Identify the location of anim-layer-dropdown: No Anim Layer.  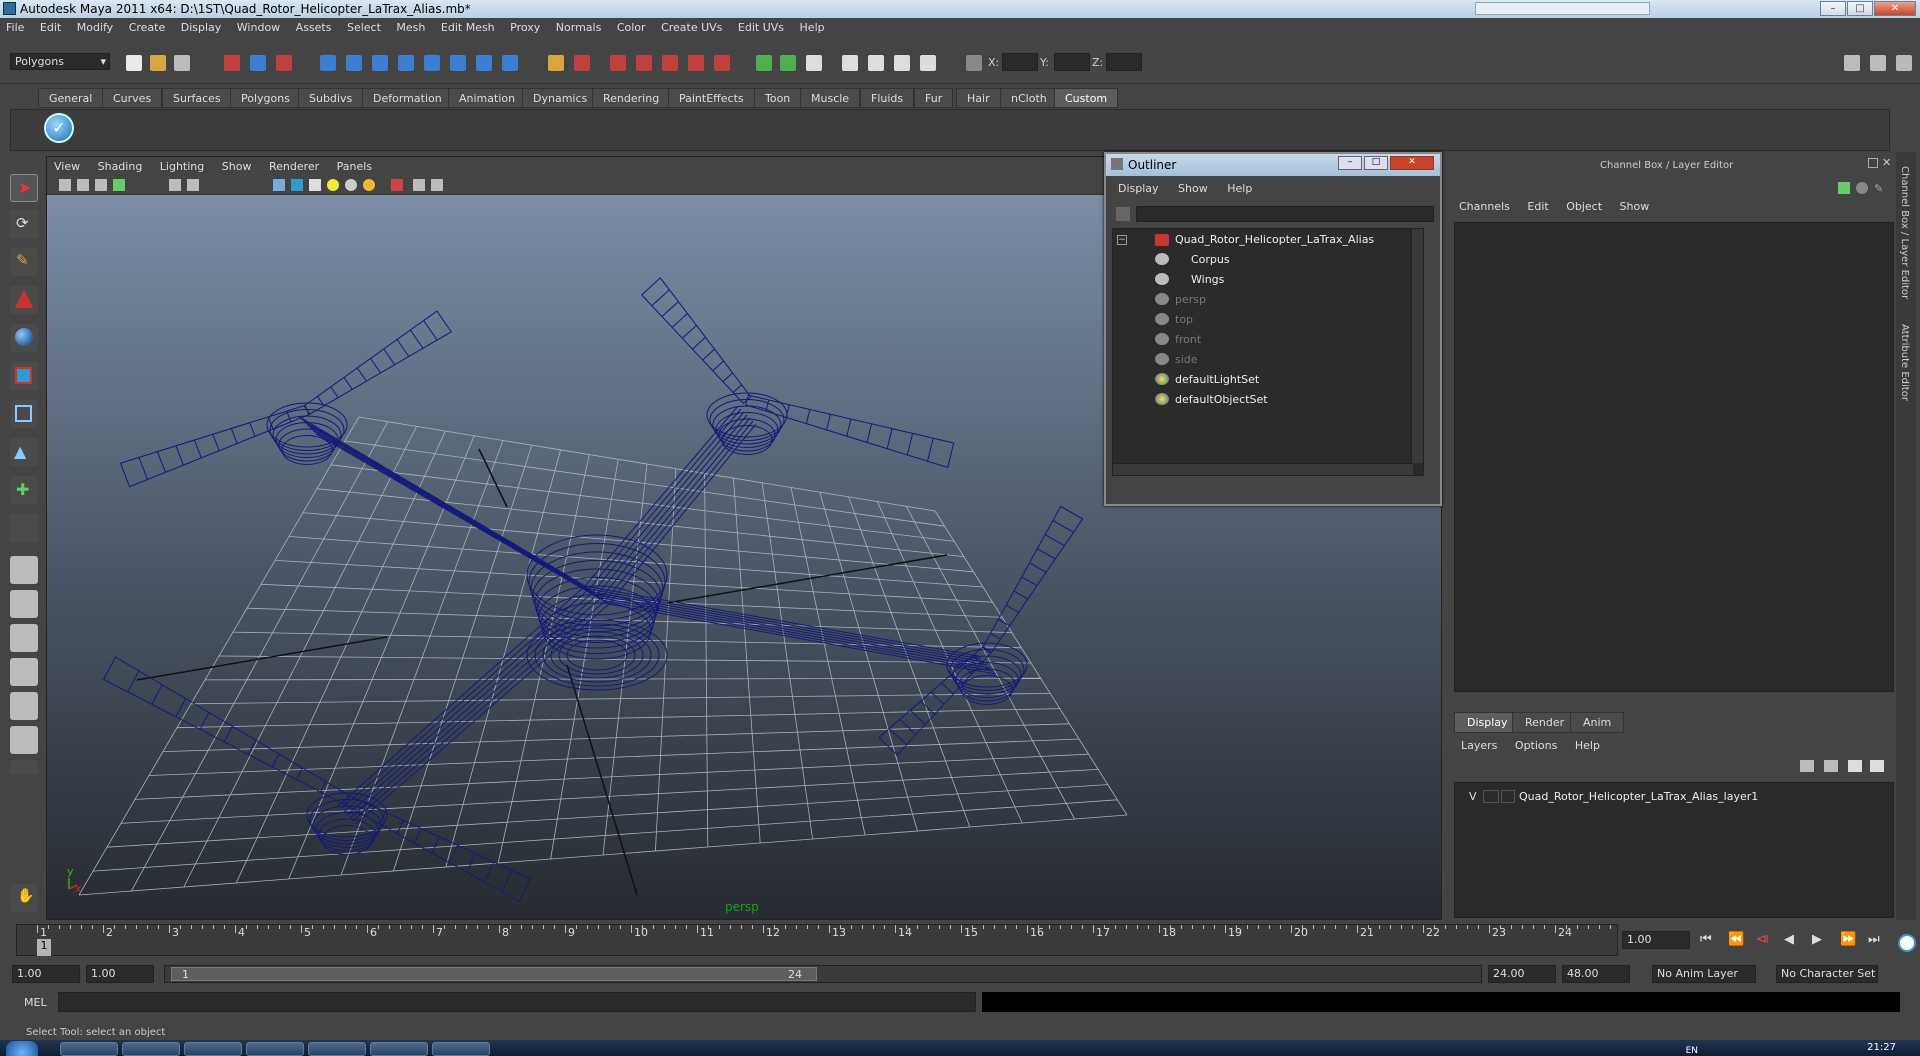
(1704, 974).